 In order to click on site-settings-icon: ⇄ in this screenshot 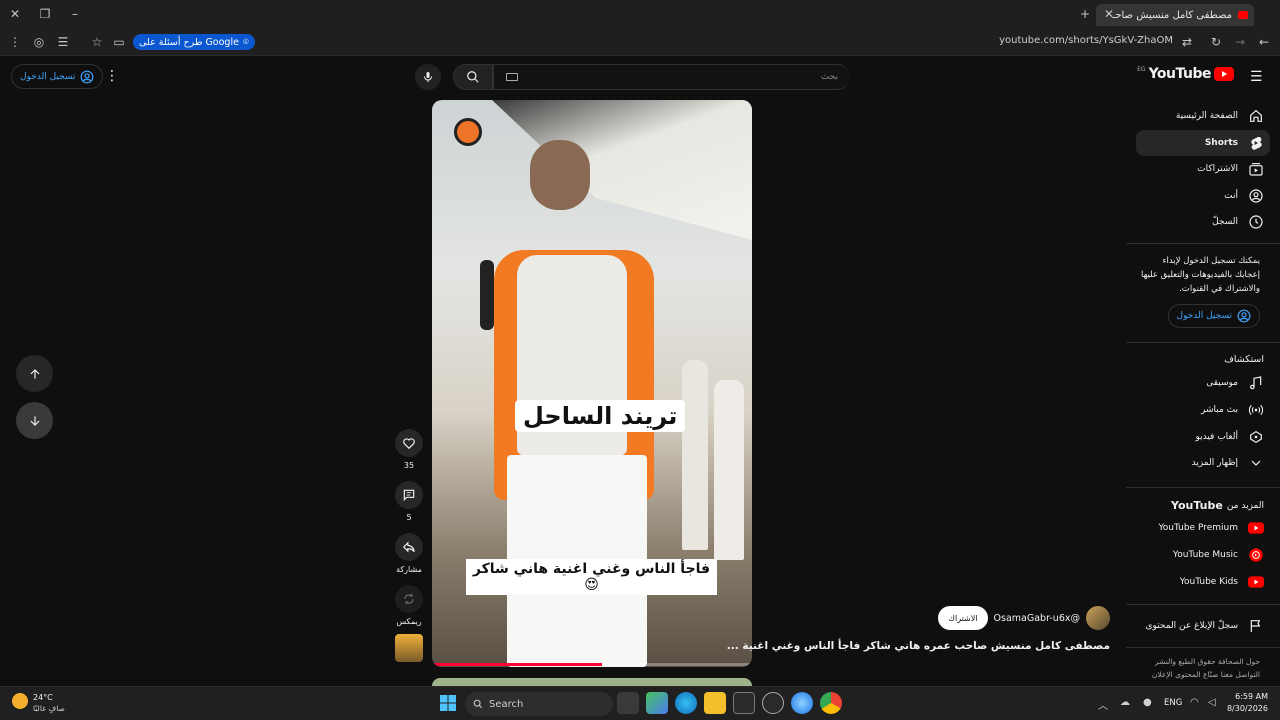, I will do `click(1187, 42)`.